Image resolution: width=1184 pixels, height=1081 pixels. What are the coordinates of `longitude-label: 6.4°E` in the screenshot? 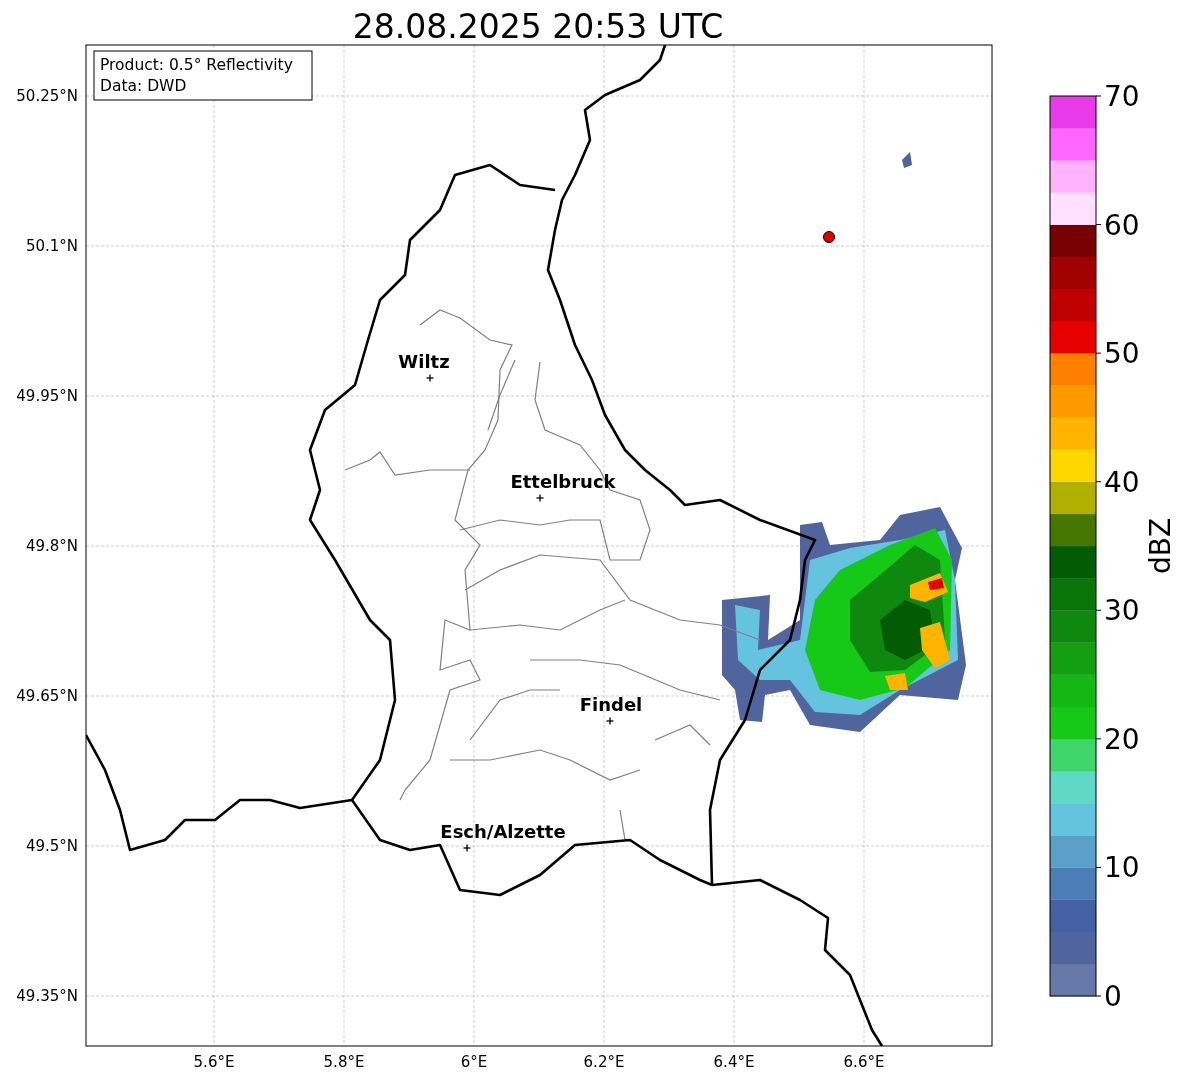 It's located at (734, 1062).